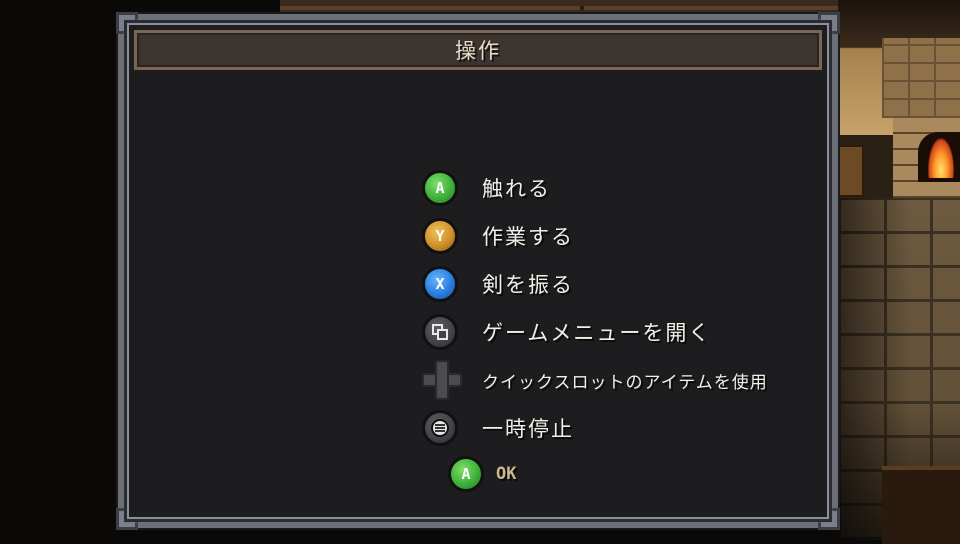 The image size is (960, 544). What do you see at coordinates (442, 380) in the screenshot?
I see `dpad-icon` at bounding box center [442, 380].